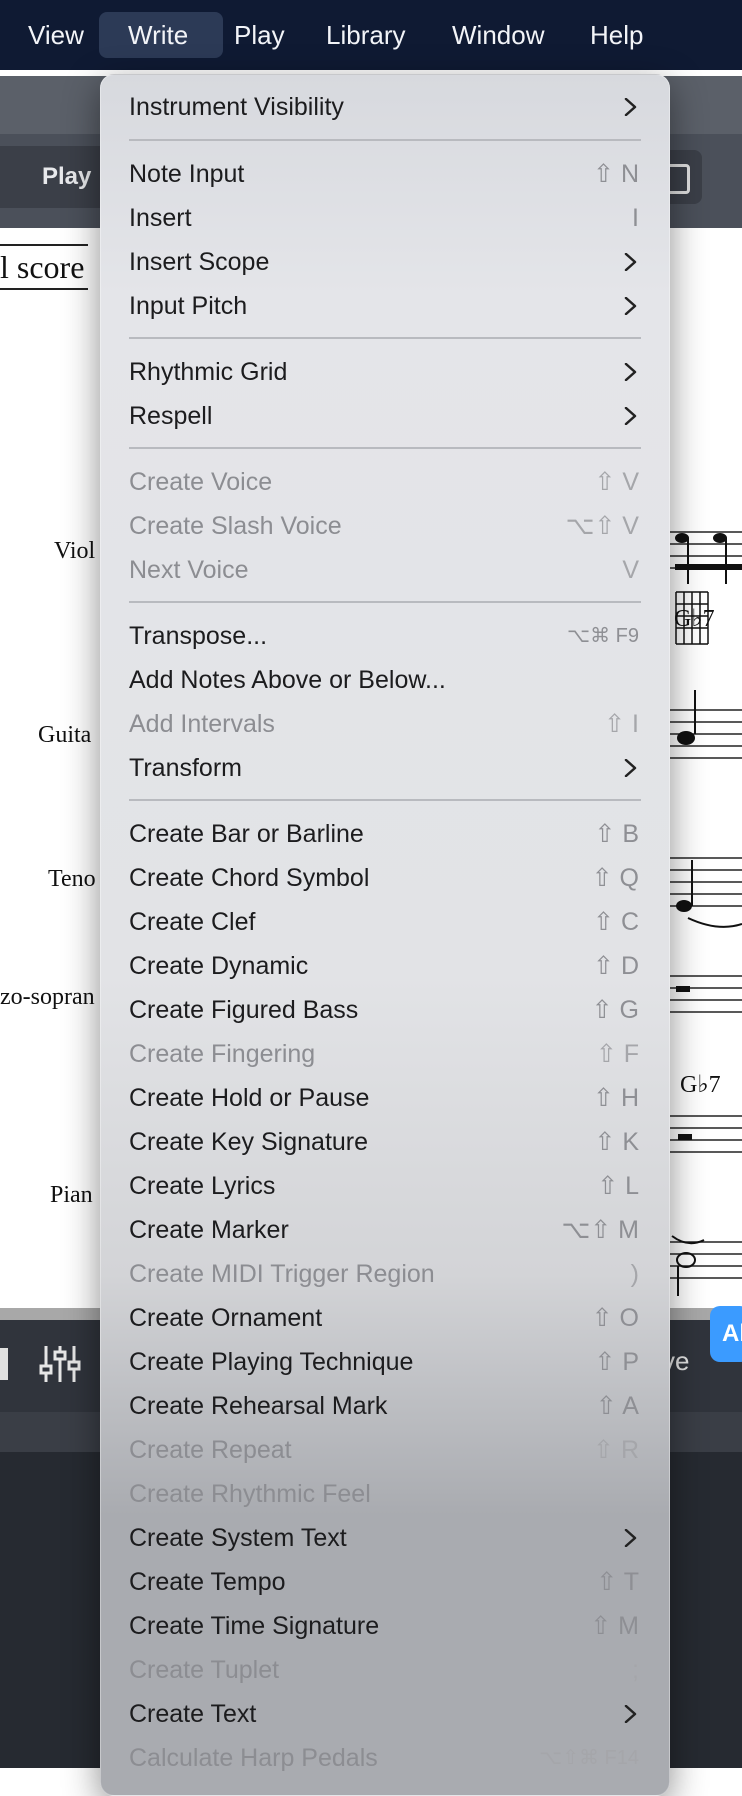 The width and height of the screenshot is (742, 1796). Describe the element at coordinates (385, 416) in the screenshot. I see `menu-item-respell: Respell` at that location.